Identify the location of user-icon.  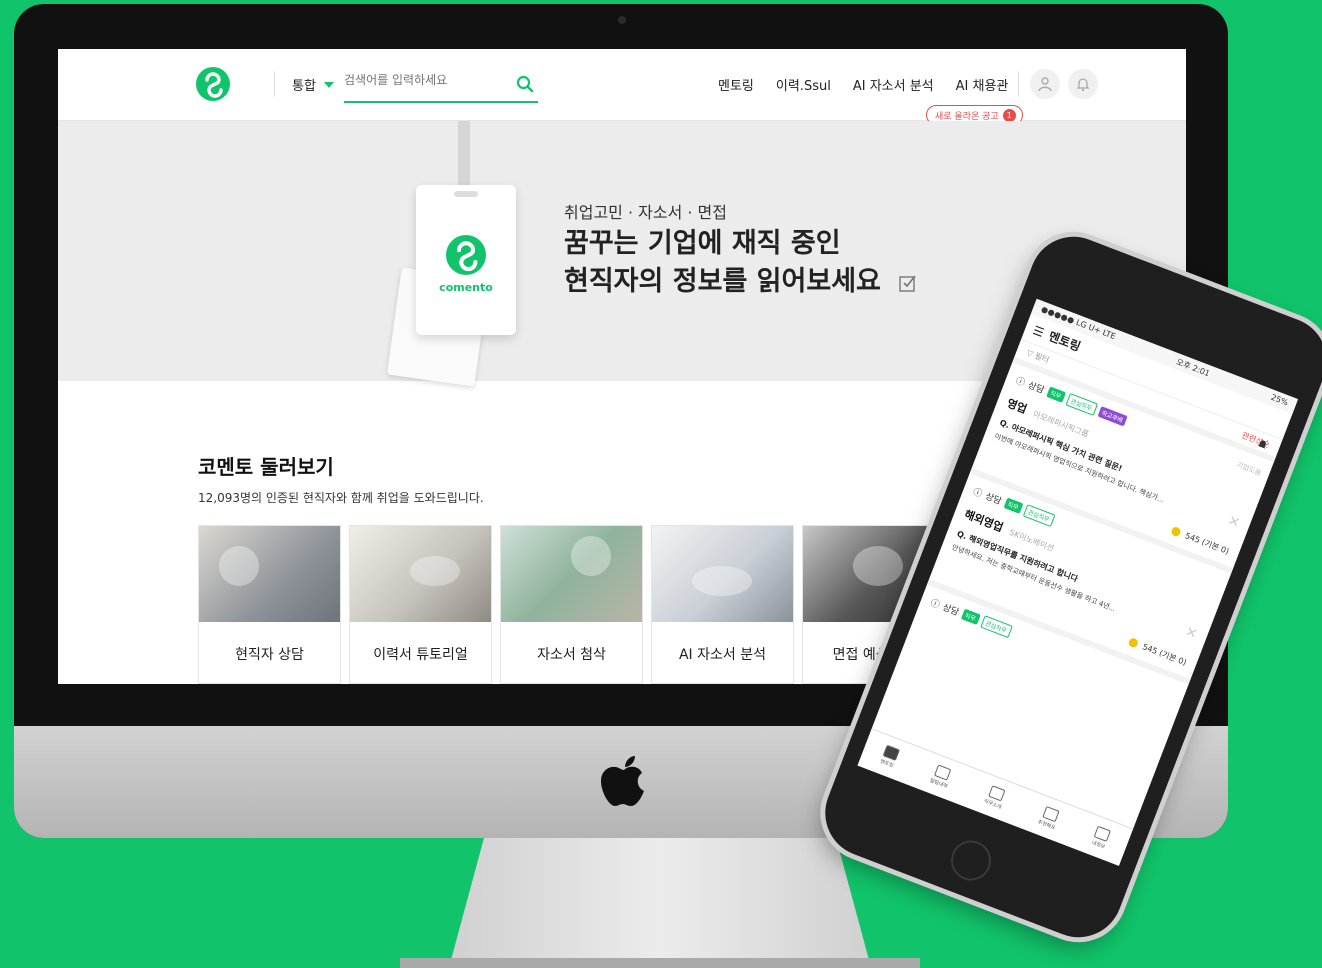
(1045, 84).